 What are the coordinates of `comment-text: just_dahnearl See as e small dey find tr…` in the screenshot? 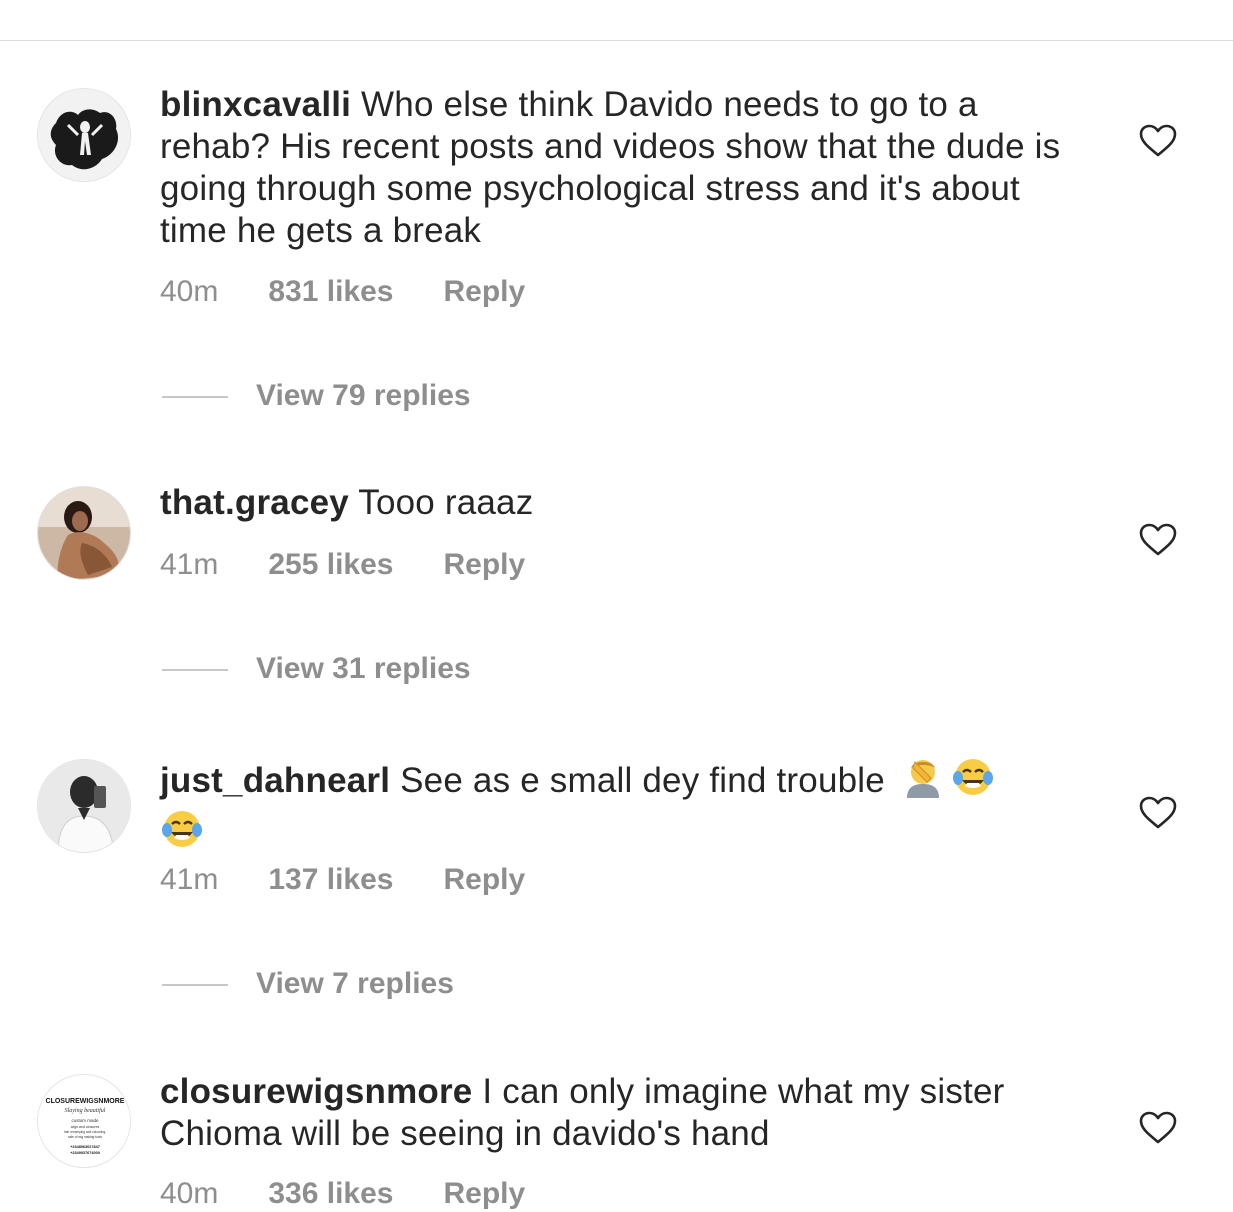 It's located at (620, 808).